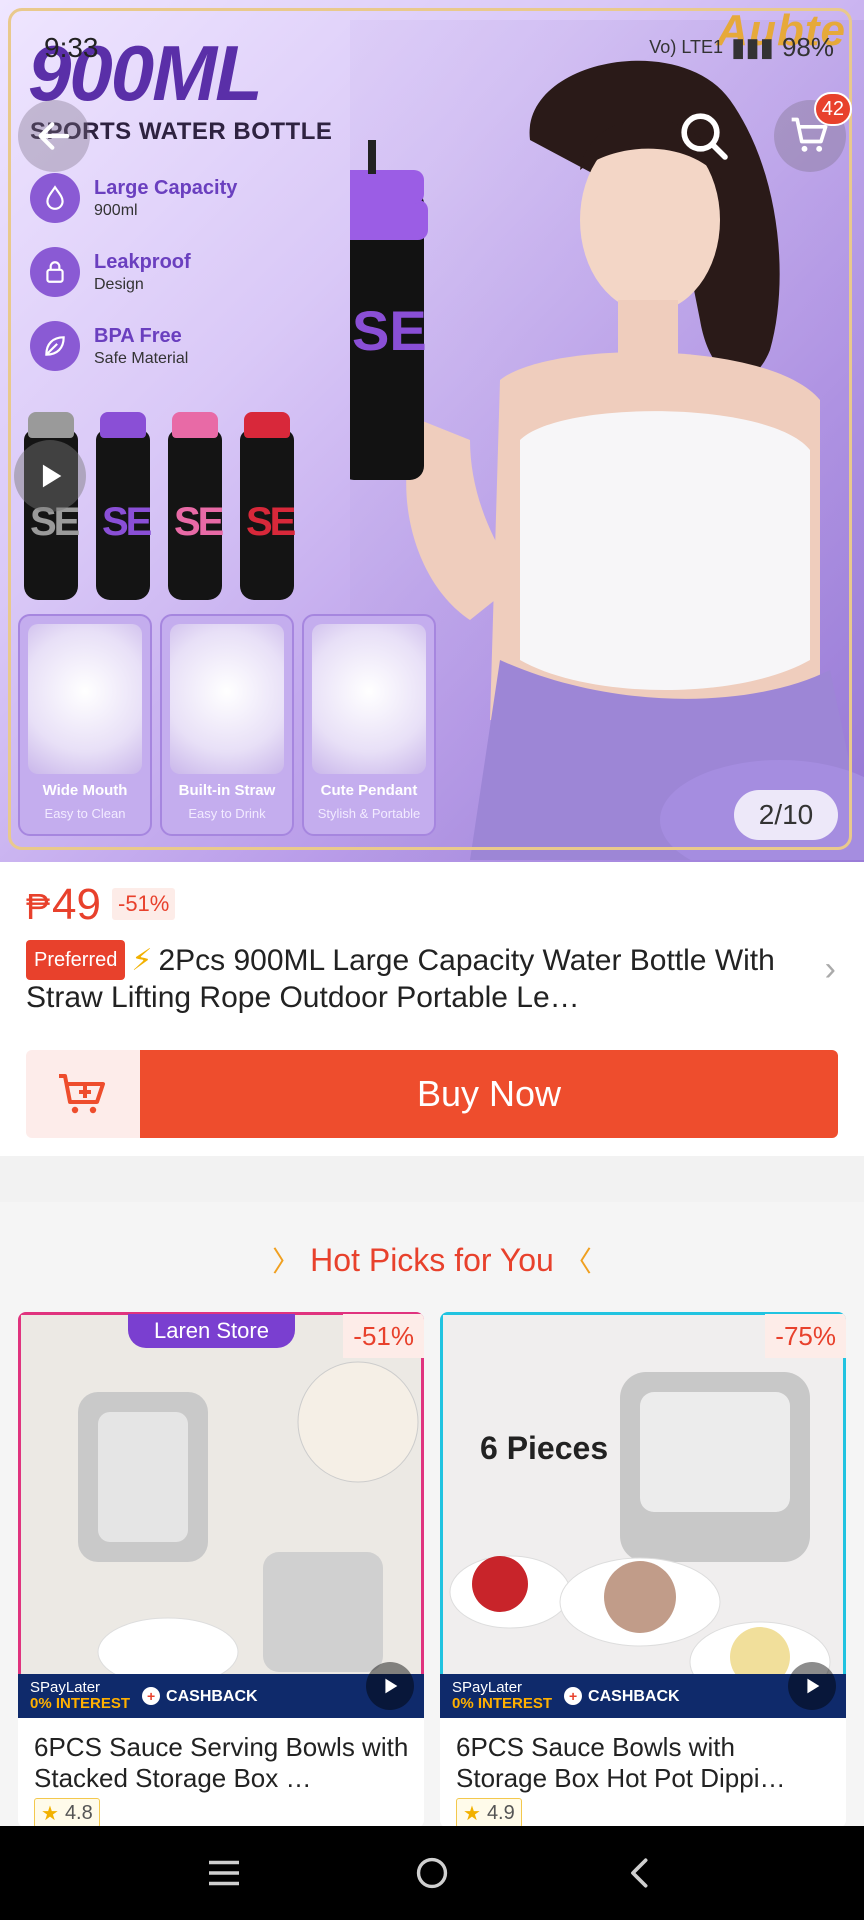 Image resolution: width=864 pixels, height=1920 pixels. Describe the element at coordinates (813, 132) in the screenshot. I see `cart-button: 42` at that location.